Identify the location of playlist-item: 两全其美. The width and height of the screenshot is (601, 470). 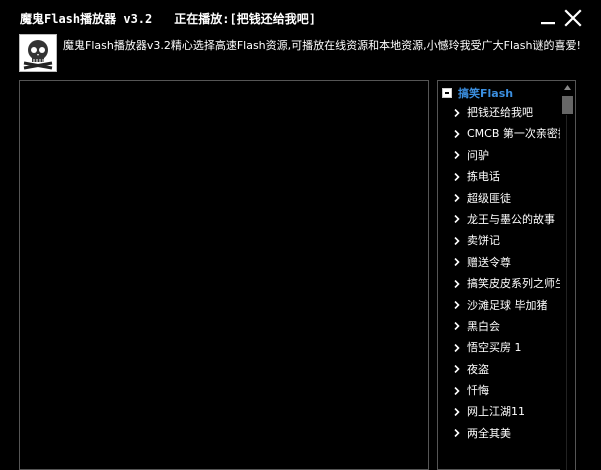
(499, 433).